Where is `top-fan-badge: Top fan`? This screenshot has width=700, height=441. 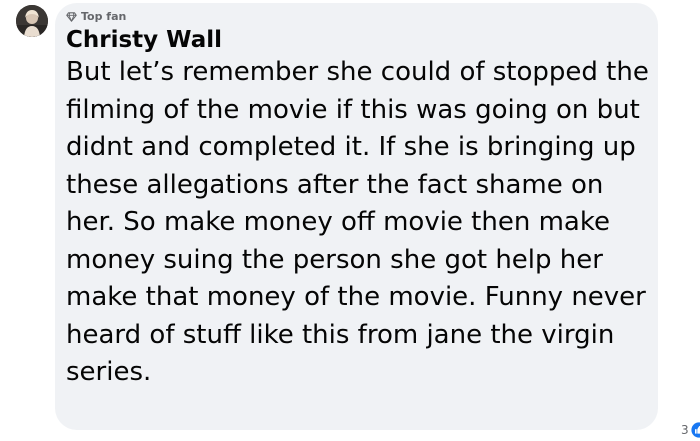 top-fan-badge: Top fan is located at coordinates (96, 16).